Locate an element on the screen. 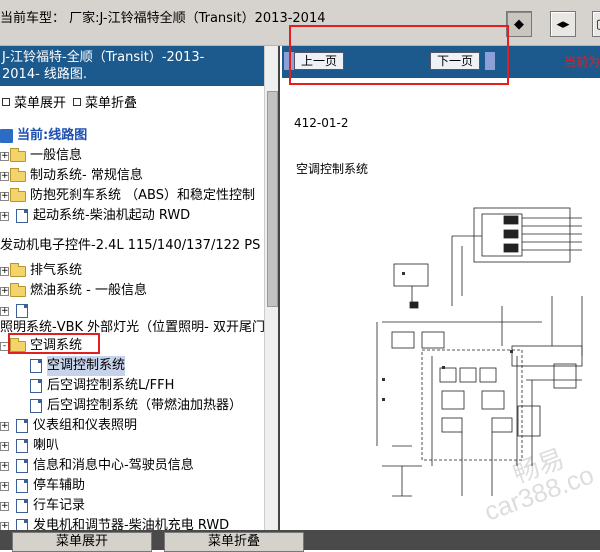 The width and height of the screenshot is (600, 552). tree-item-abs: + 防抱死刹车系统 （ABS）和稳定性控制 is located at coordinates (127, 196).